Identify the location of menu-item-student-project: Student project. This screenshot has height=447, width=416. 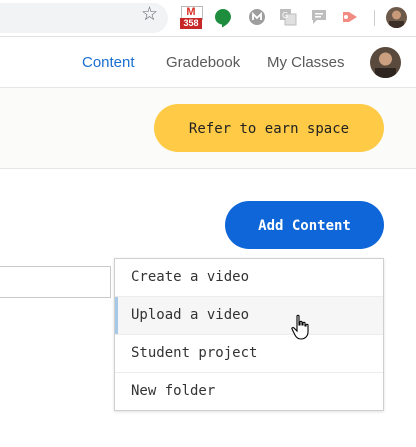
(249, 354).